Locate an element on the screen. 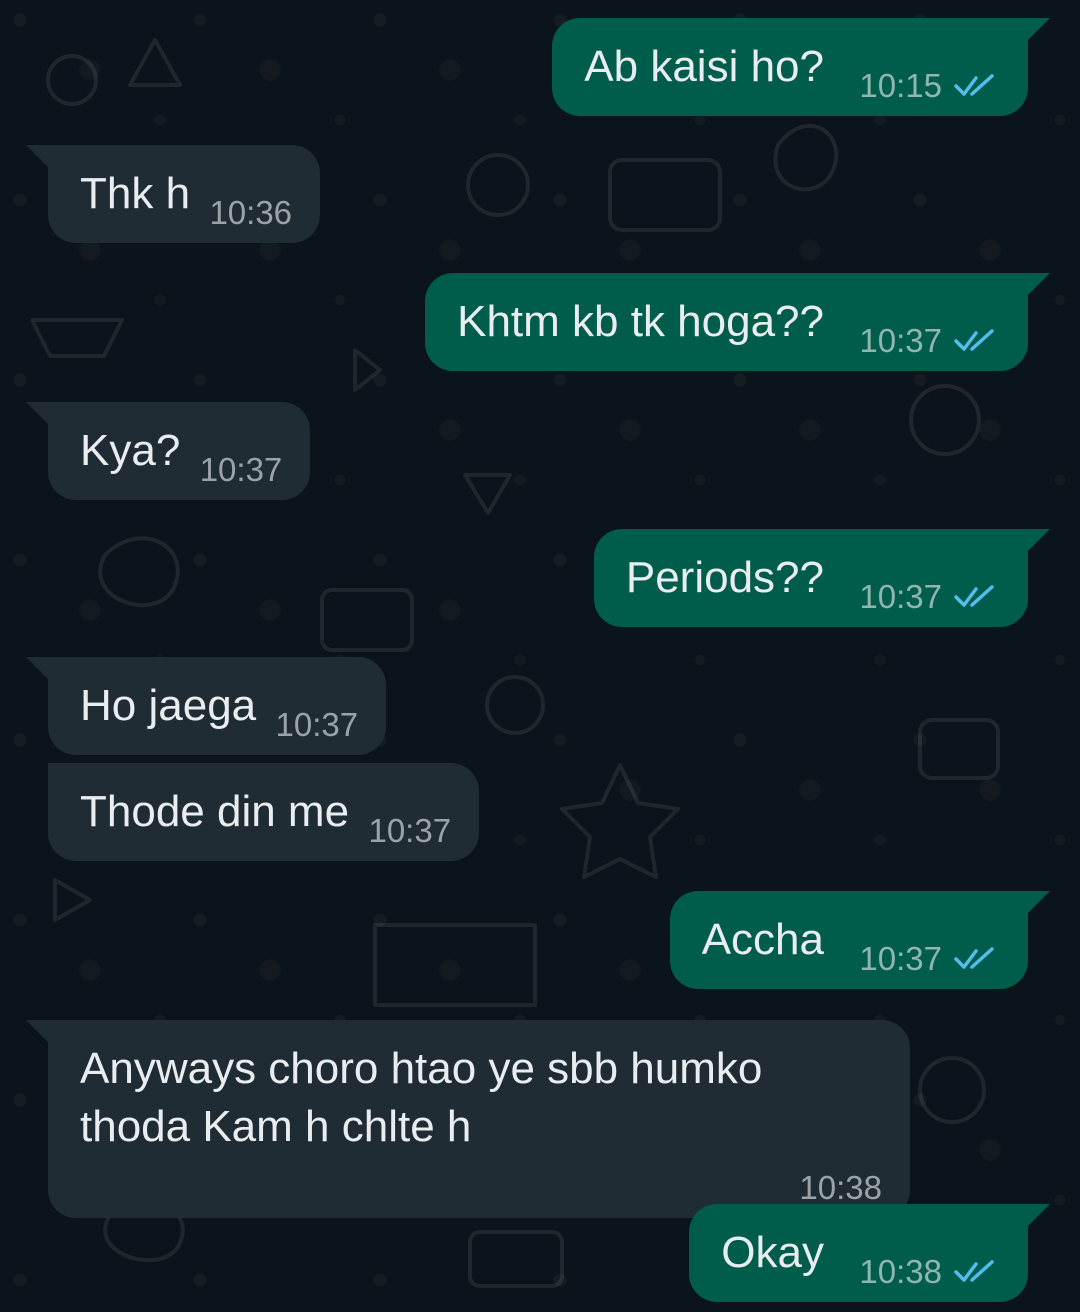  message-text: Thode din me is located at coordinates (215, 811).